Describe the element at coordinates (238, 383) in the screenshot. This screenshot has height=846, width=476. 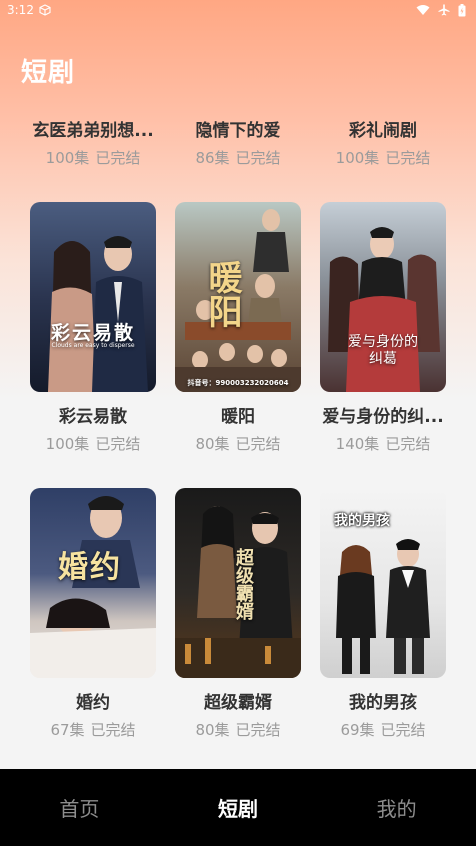
I see `poster-subtitle: 抖音号：990003232020604` at that location.